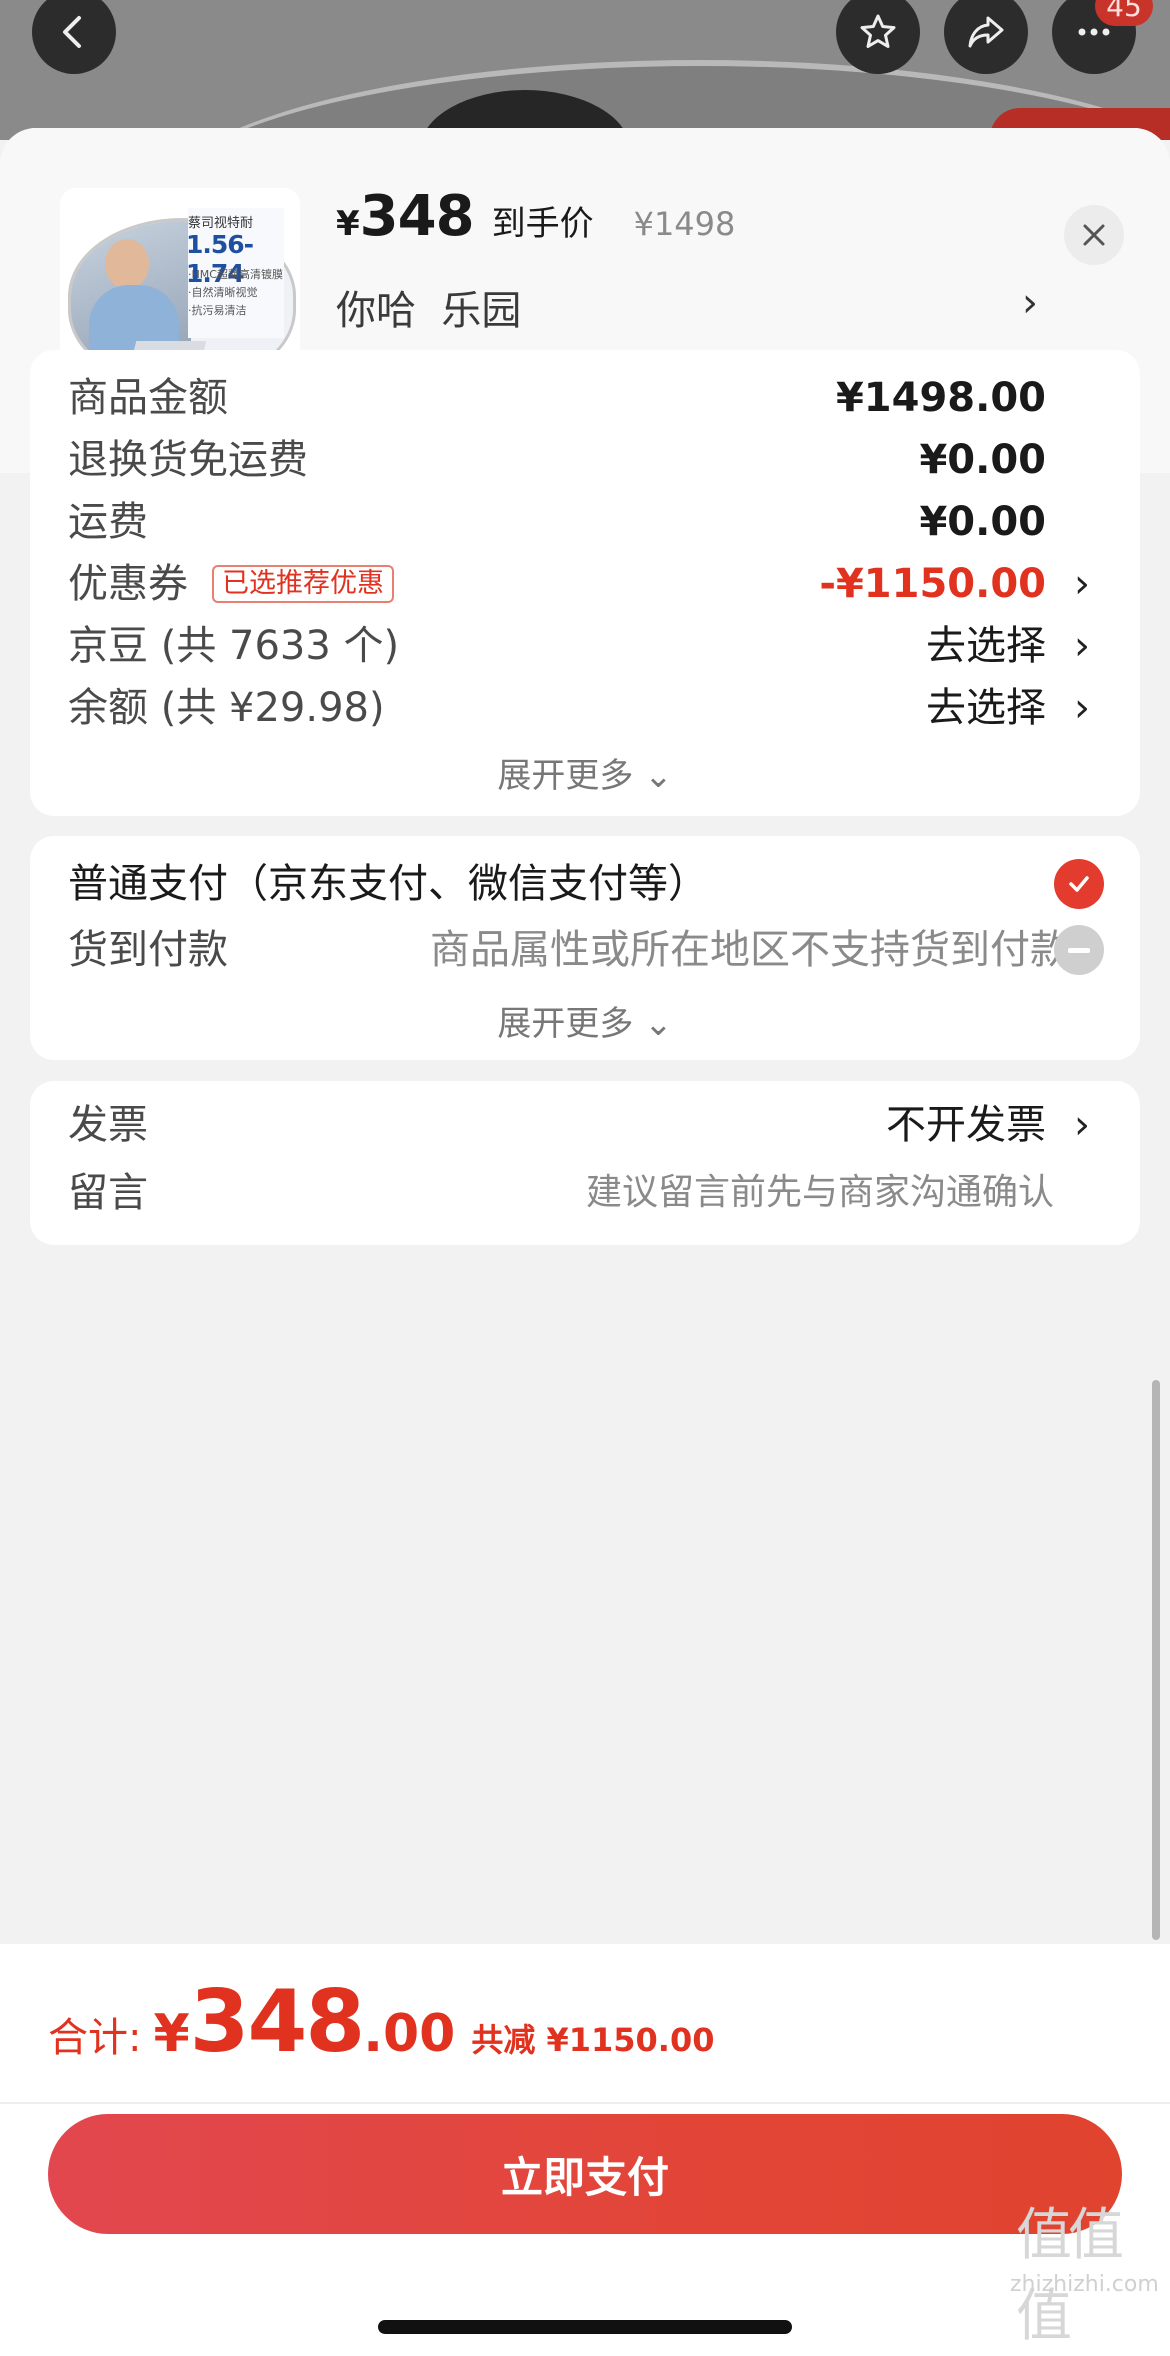 The height and width of the screenshot is (2356, 1170). Describe the element at coordinates (381, 2022) in the screenshot. I see `order-total: 合计: ¥ 348 .00 共减 ¥1150.00` at that location.